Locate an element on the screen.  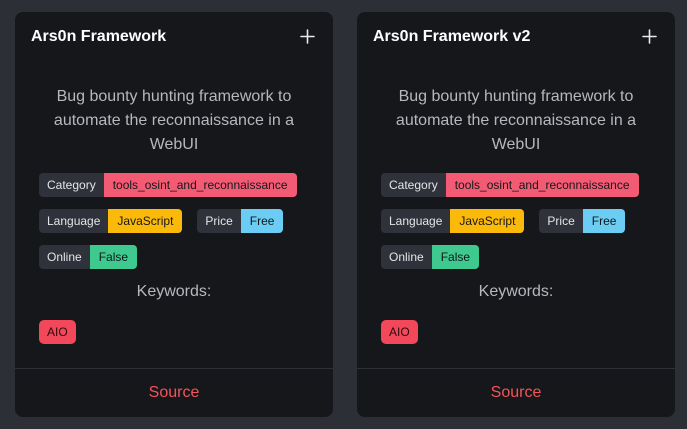
card-header: Ars0n Framework v2 is located at coordinates (516, 38).